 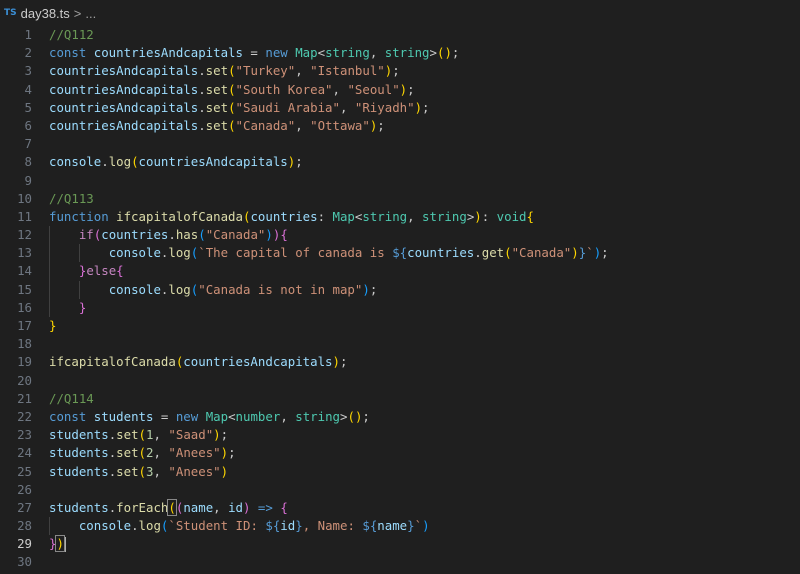 What do you see at coordinates (45, 13) in the screenshot?
I see `breadcrumb-file-name: day38.ts` at bounding box center [45, 13].